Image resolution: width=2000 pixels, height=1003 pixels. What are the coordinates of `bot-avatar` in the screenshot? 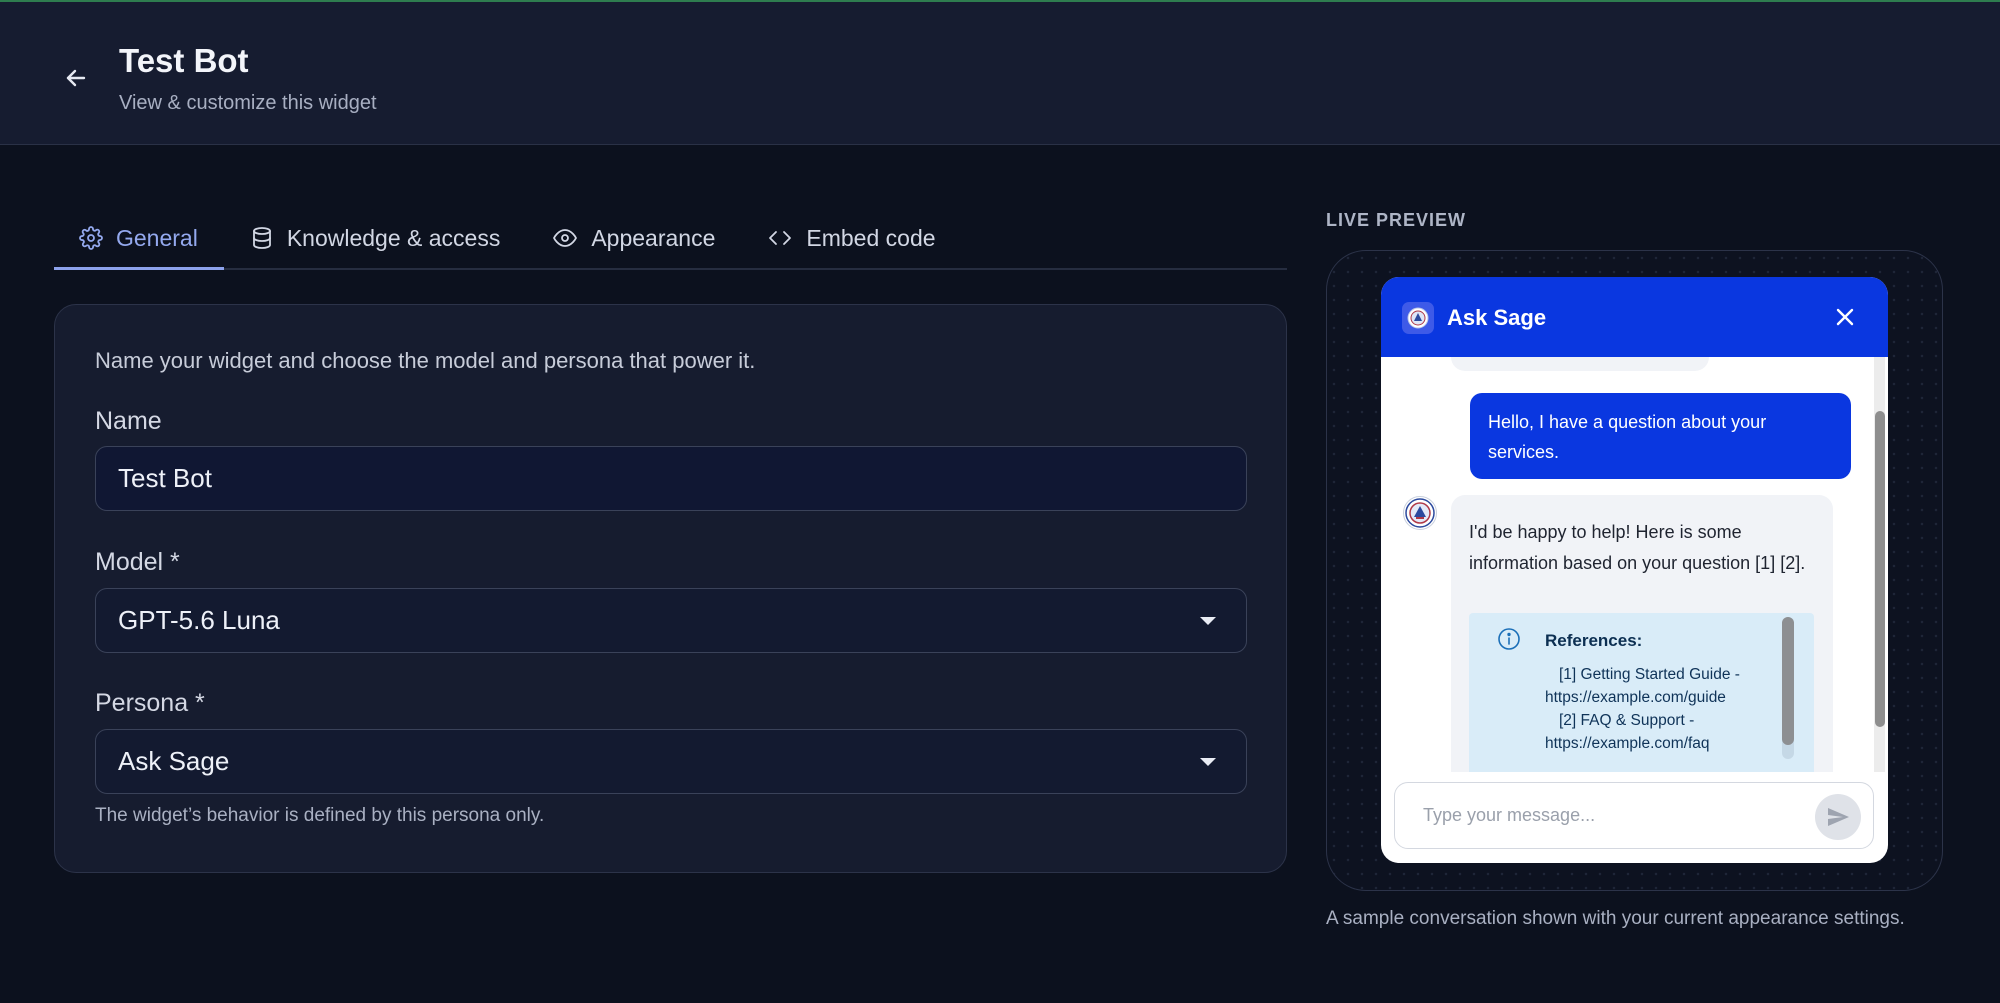 It's located at (1420, 513).